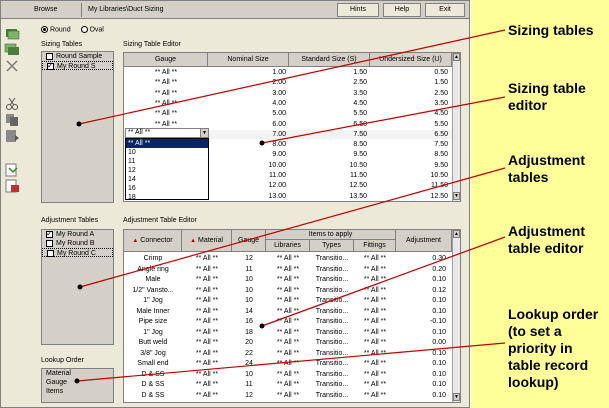  What do you see at coordinates (383, 281) in the screenshot?
I see `callout-line-adjustment-editor` at bounding box center [383, 281].